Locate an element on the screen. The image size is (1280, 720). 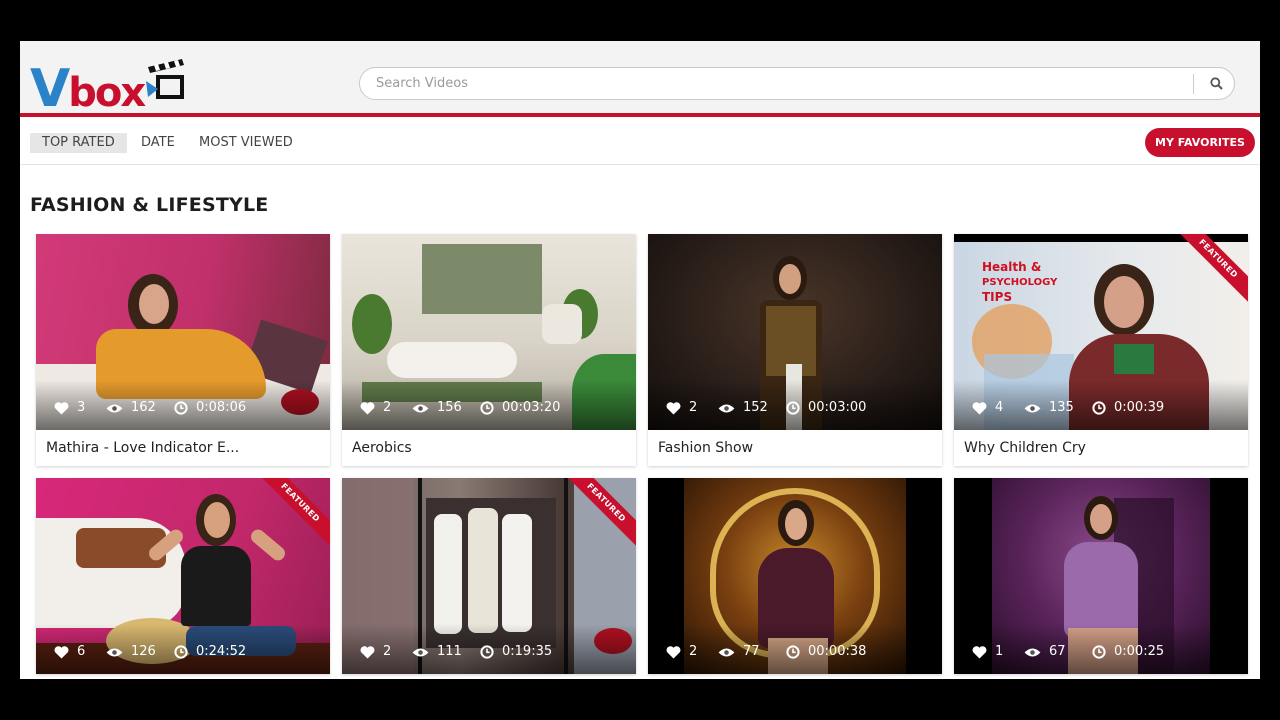
video-thumbnail: 1 67 0:00:25 is located at coordinates (1101, 576).